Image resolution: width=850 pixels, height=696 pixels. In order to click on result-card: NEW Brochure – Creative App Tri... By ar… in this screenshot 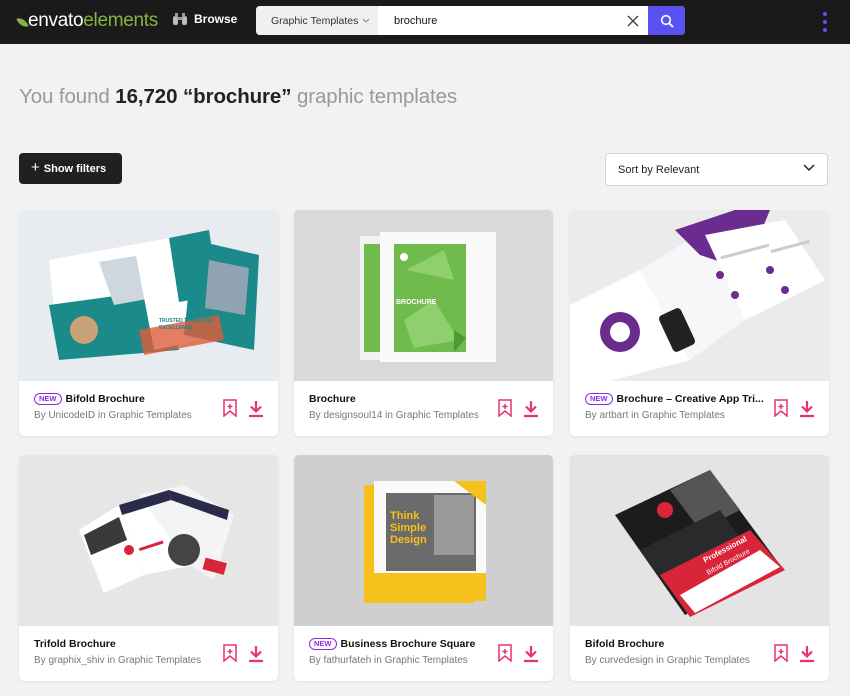, I will do `click(699, 323)`.